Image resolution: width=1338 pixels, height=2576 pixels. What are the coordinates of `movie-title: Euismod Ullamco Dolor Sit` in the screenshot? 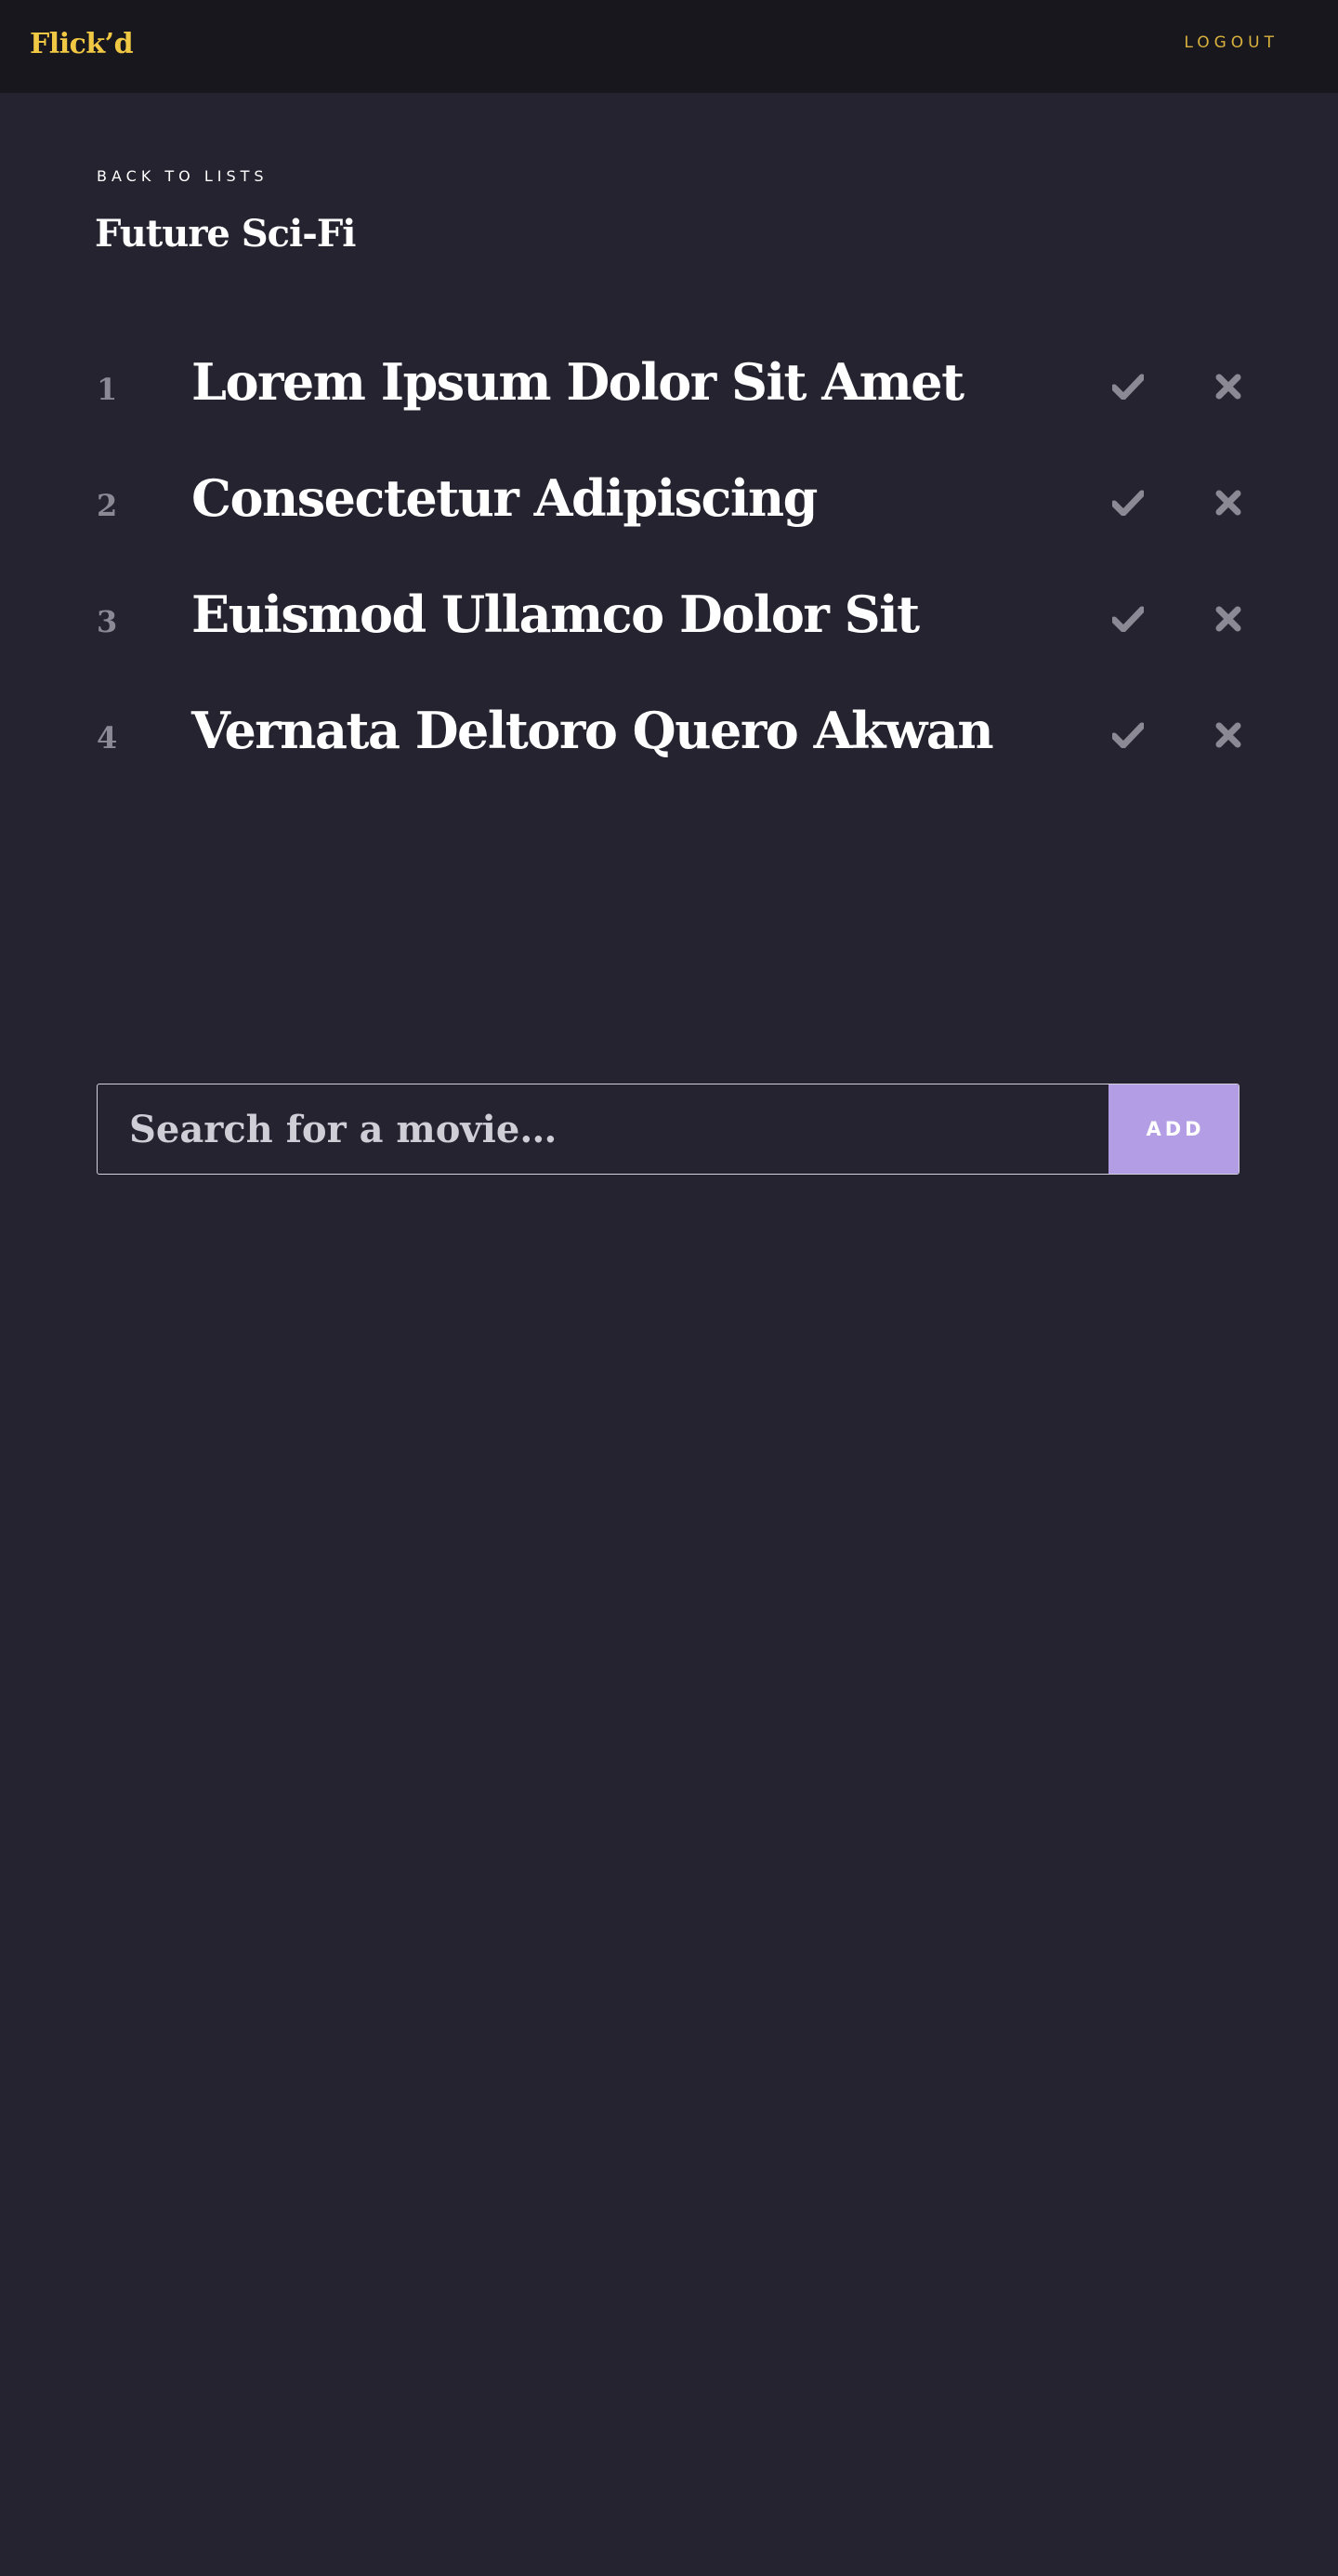 It's located at (555, 614).